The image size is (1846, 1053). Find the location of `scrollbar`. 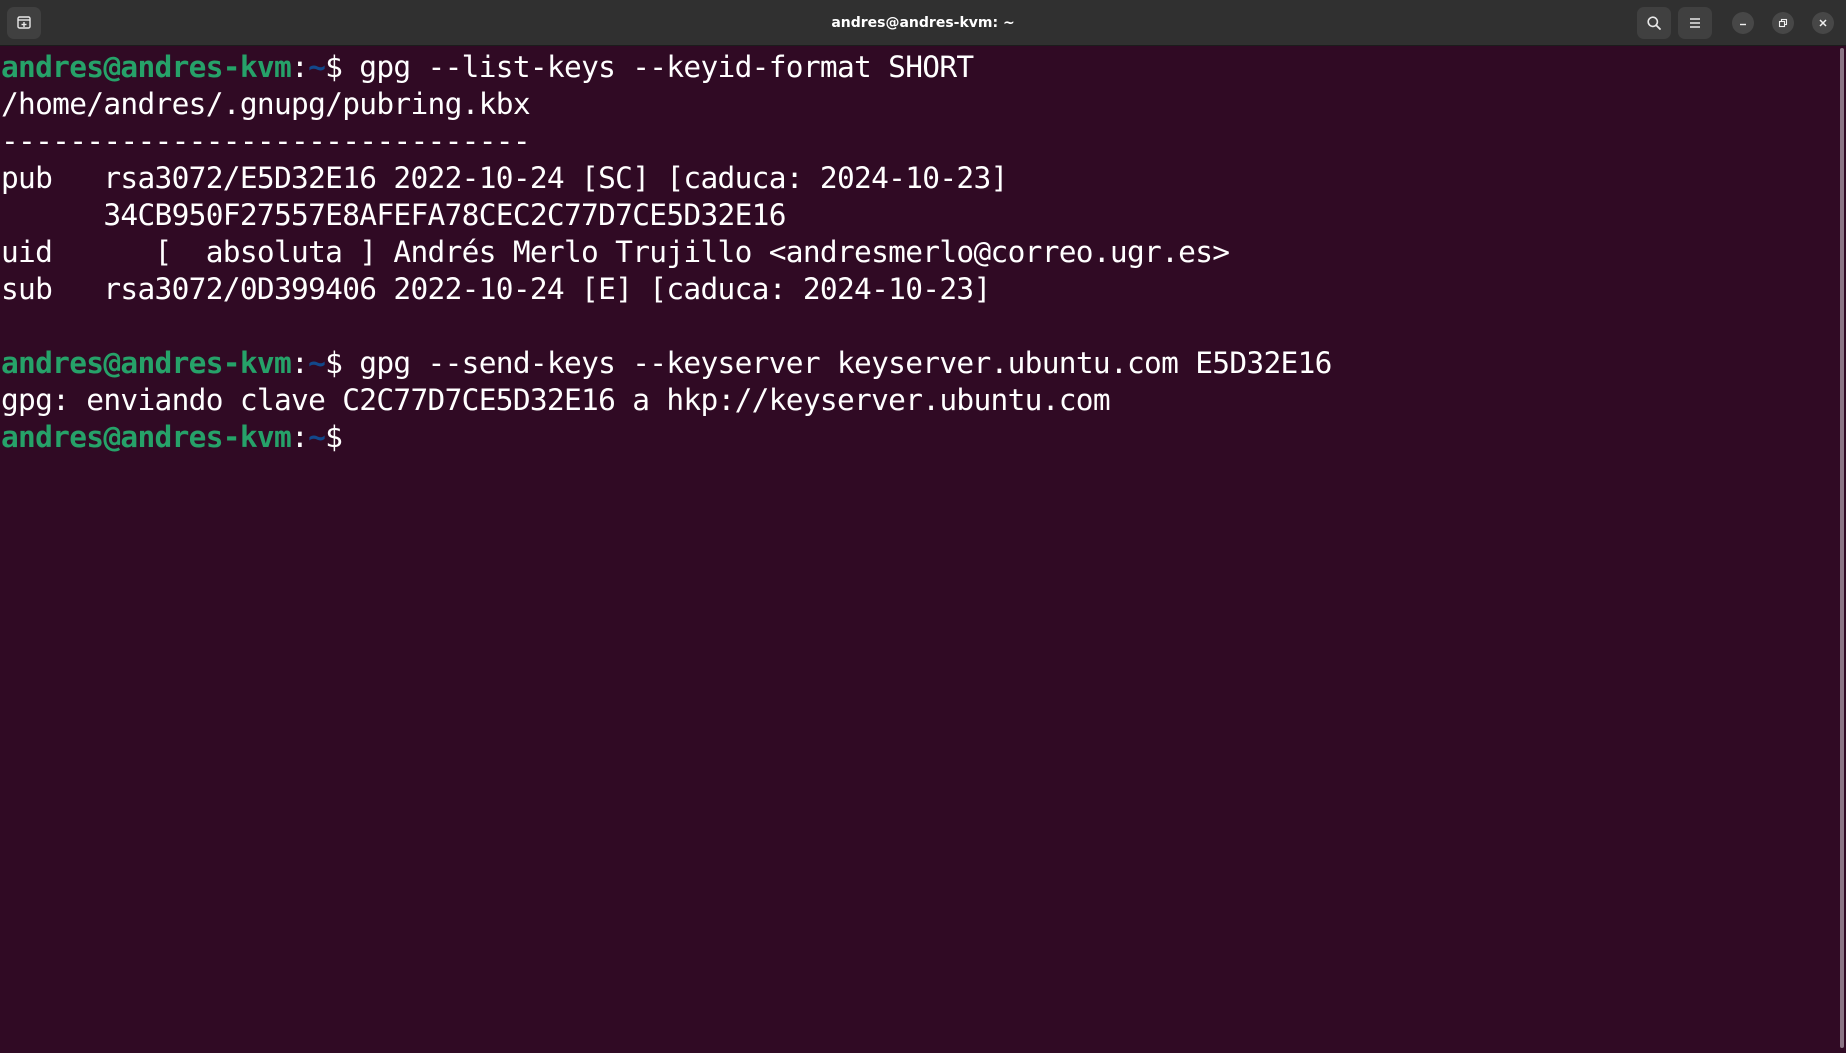

scrollbar is located at coordinates (1842, 549).